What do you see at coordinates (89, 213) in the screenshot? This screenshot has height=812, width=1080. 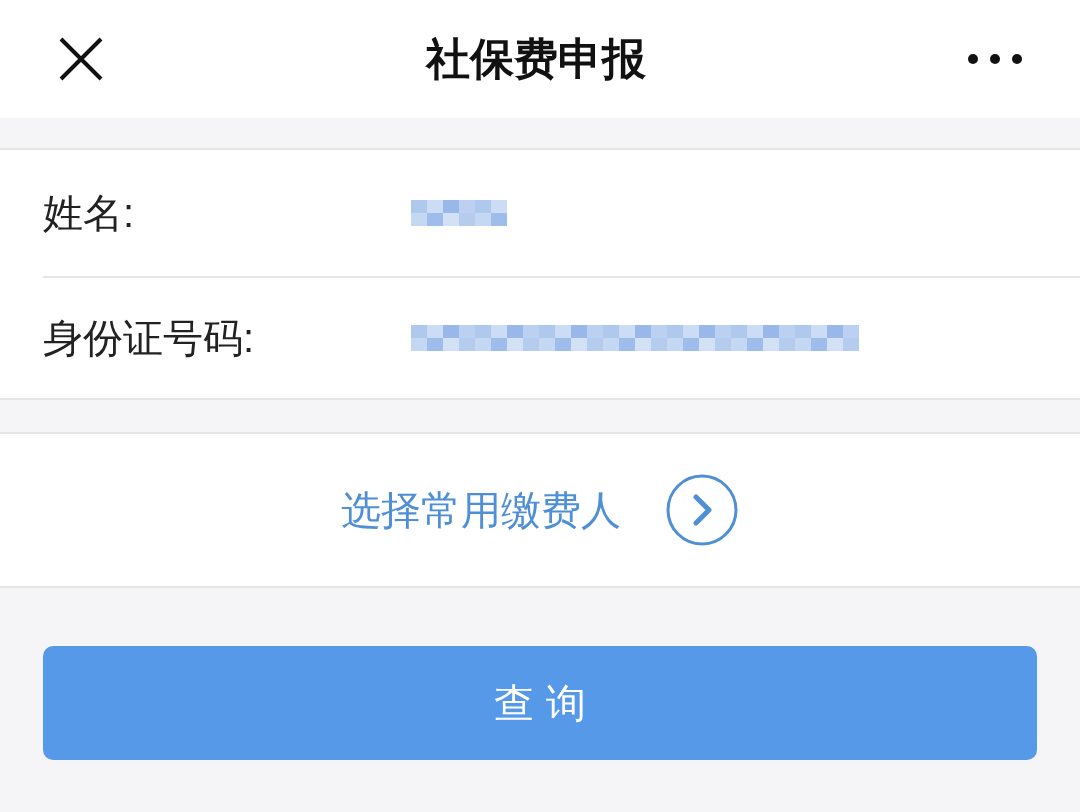 I see `field-label: 姓名:` at bounding box center [89, 213].